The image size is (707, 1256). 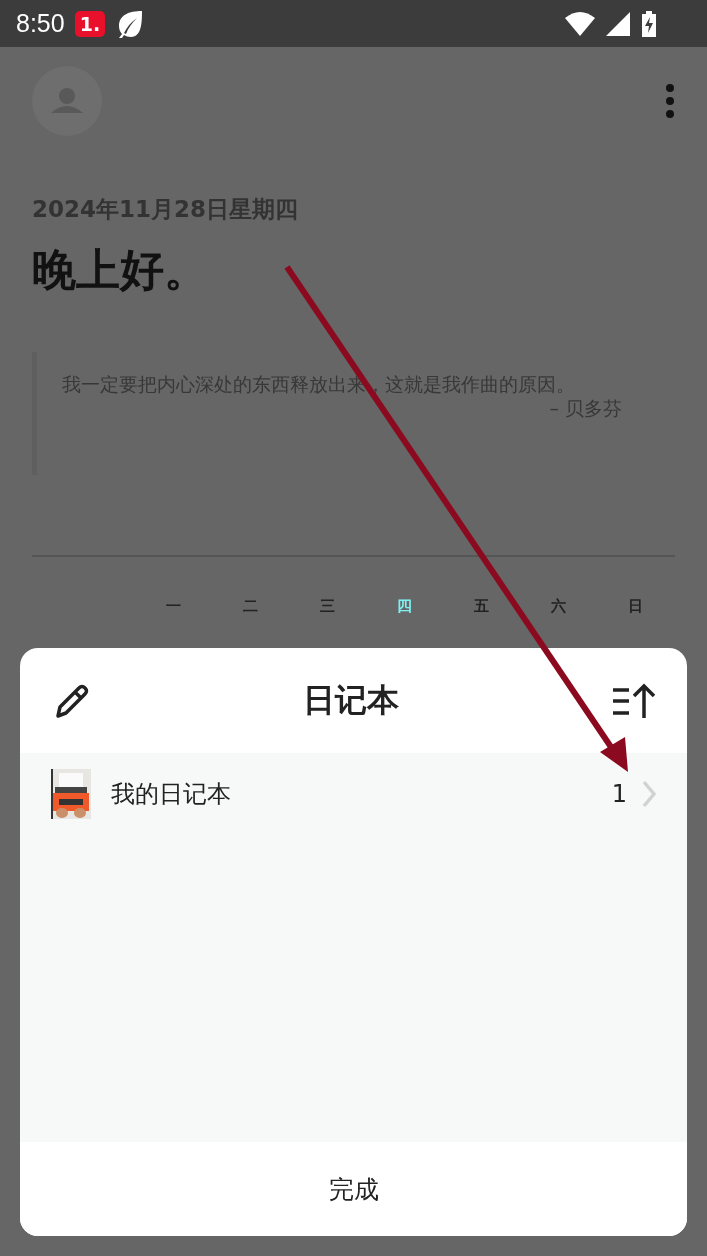 I want to click on chevron-right-icon, so click(x=649, y=794).